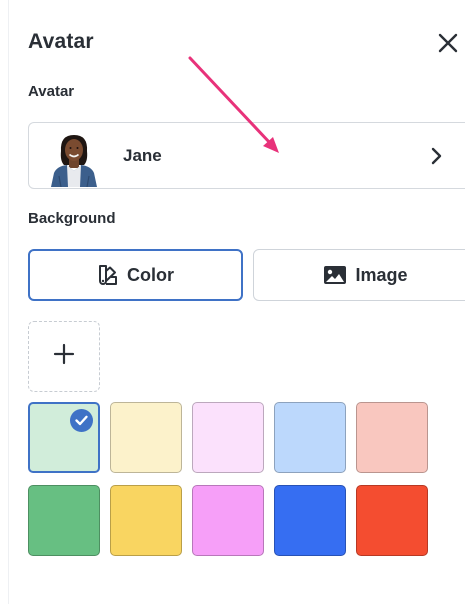 The width and height of the screenshot is (465, 604). I want to click on color-swatch-light-green, so click(64, 437).